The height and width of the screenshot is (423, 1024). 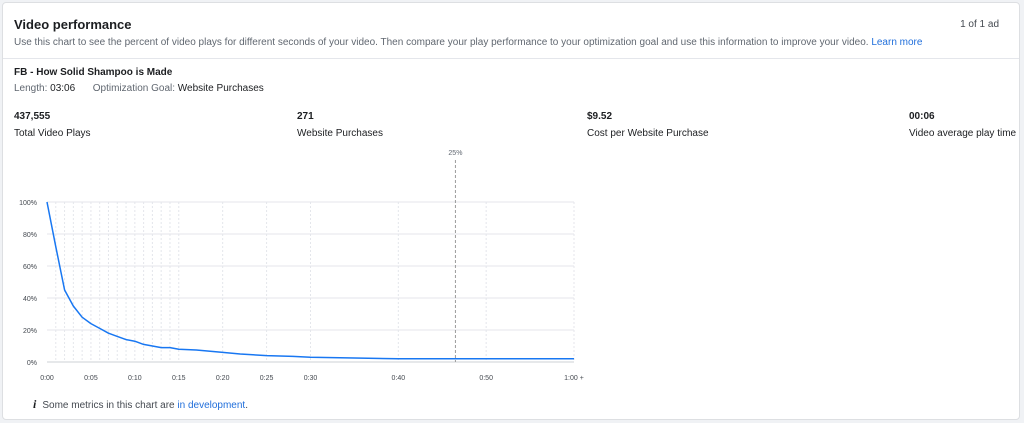 What do you see at coordinates (32, 363) in the screenshot?
I see `y-tick-label: 0%` at bounding box center [32, 363].